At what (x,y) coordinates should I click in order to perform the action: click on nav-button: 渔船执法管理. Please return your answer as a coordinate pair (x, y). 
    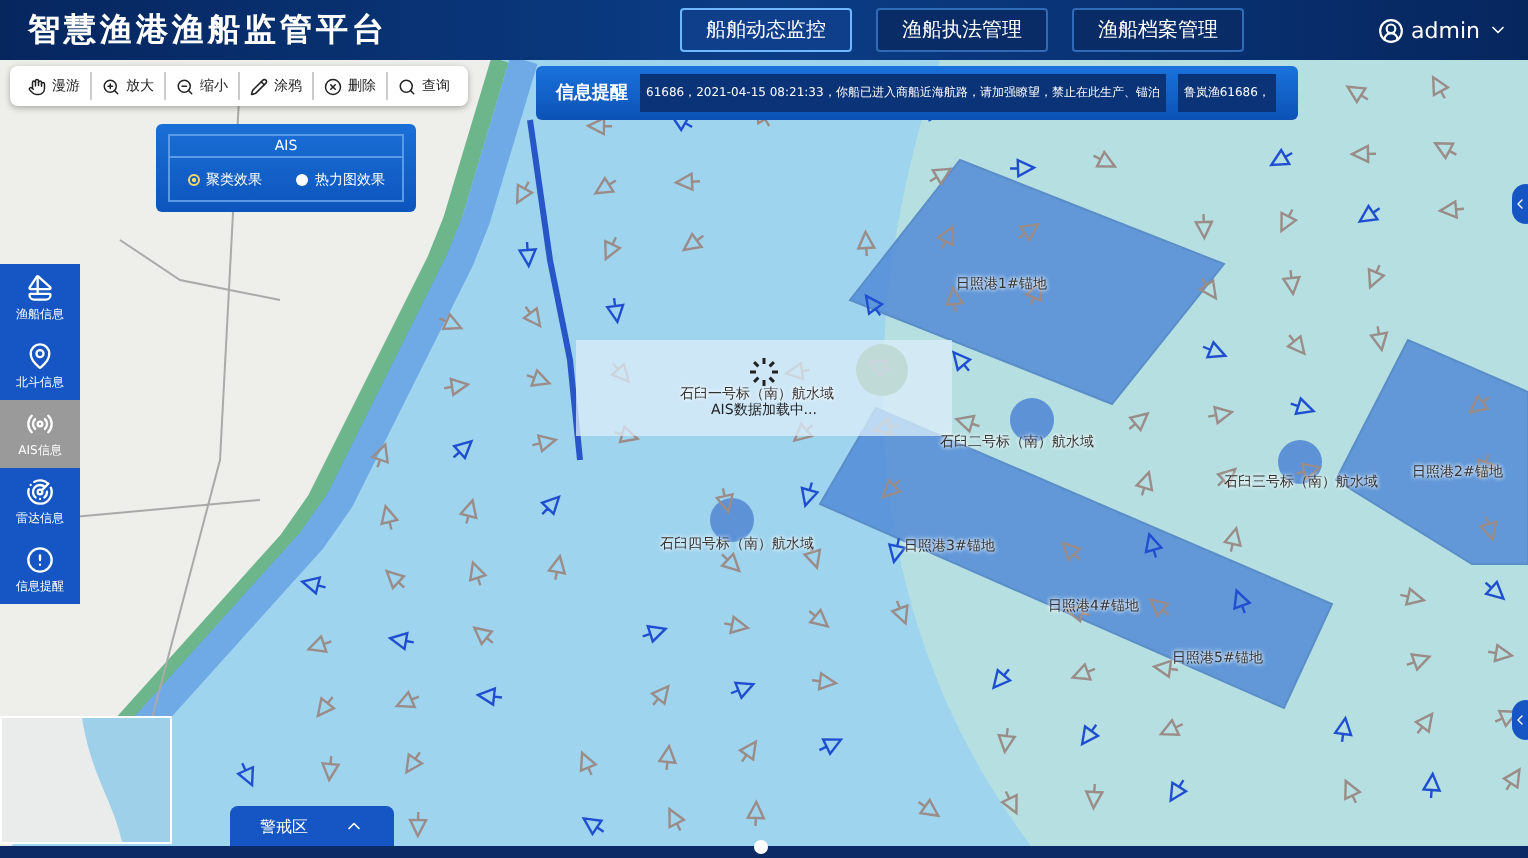
    Looking at the image, I should click on (962, 30).